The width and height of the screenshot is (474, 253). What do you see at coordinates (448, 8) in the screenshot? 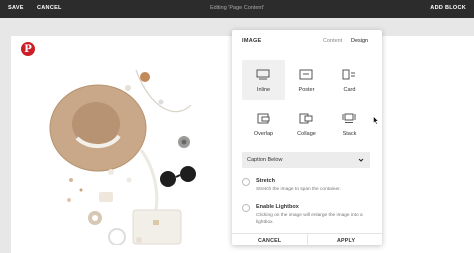
I see `add-block-button: ADD BLOCK` at bounding box center [448, 8].